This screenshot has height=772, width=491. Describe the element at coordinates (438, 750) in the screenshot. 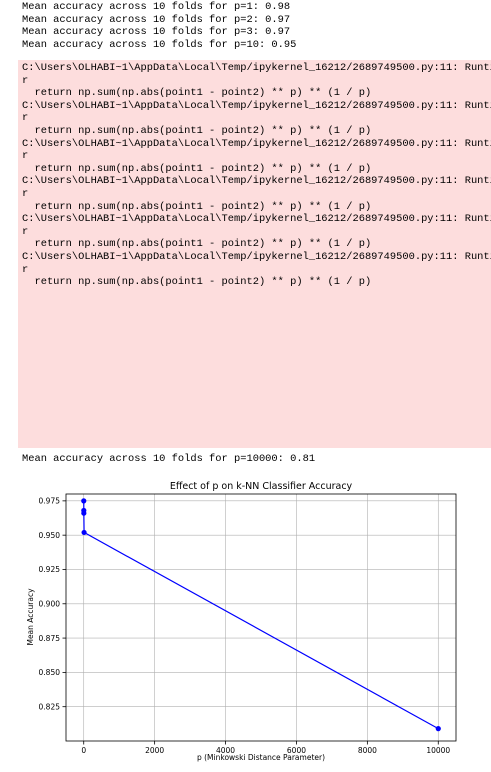

I see `x-tick-label: 10000` at that location.